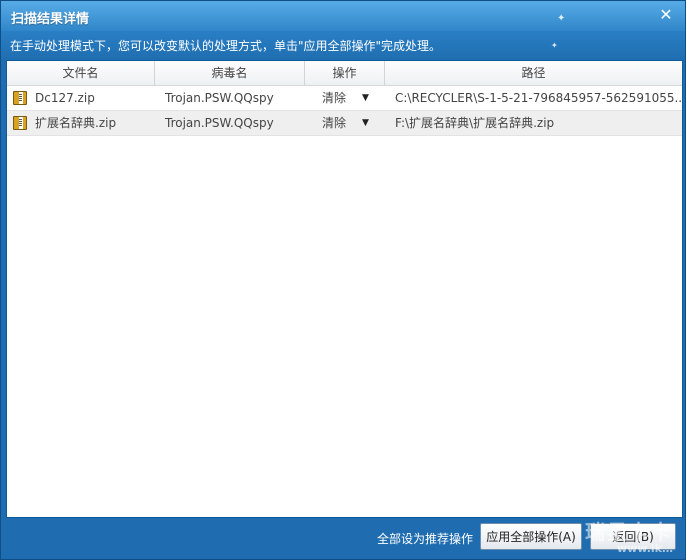 This screenshot has width=686, height=560. Describe the element at coordinates (343, 537) in the screenshot. I see `footer-bar: 全部设为推荐操作 应用全部操作(A) 返回(B)` at that location.